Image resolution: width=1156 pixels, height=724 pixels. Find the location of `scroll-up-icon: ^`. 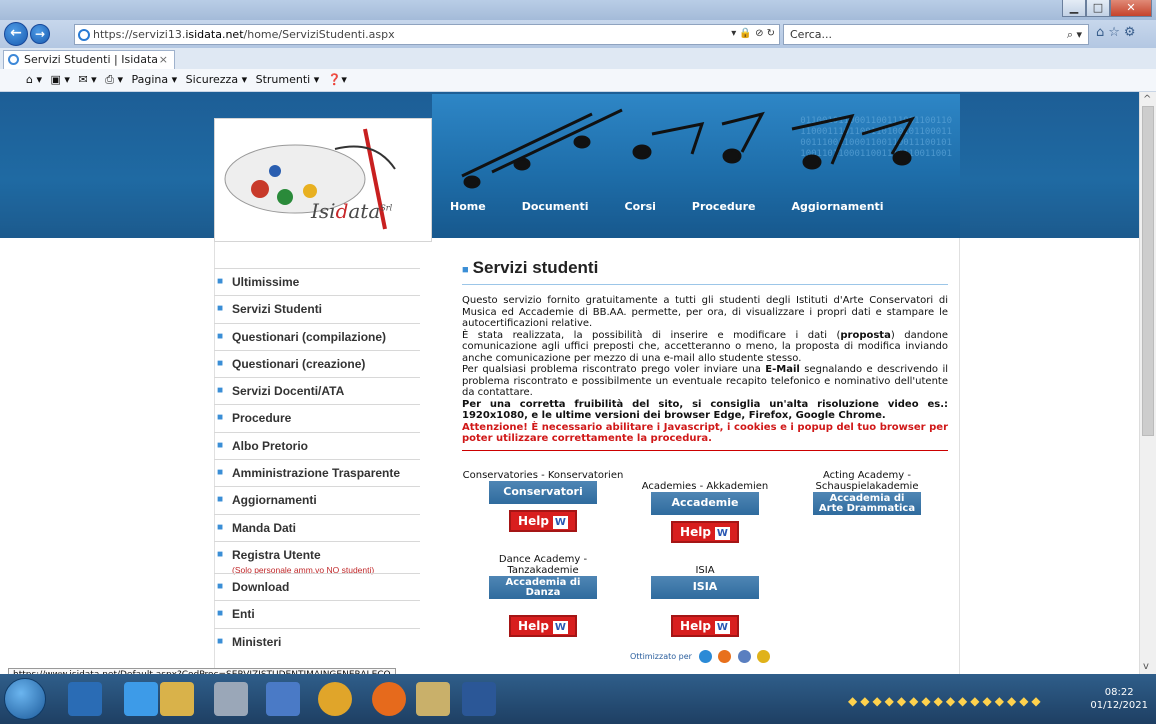

scroll-up-icon: ^ is located at coordinates (1147, 99).